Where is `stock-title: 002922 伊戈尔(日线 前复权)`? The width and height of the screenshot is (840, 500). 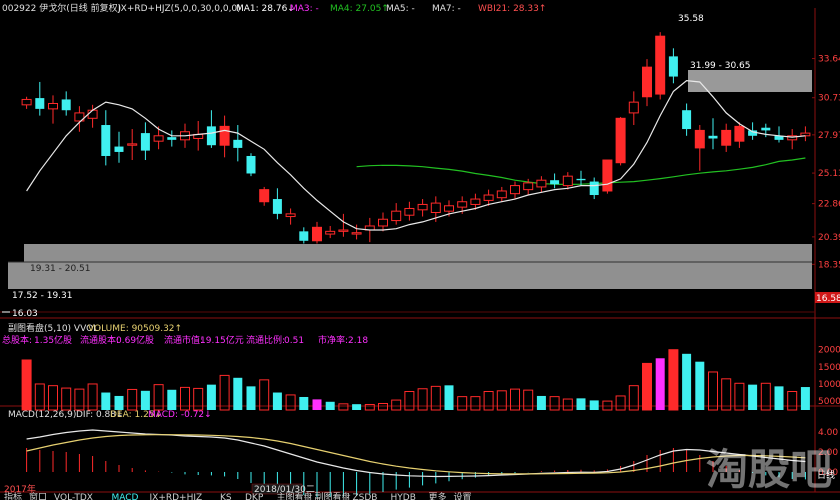 stock-title: 002922 伊戈尔(日线 前复权) is located at coordinates (61, 8).